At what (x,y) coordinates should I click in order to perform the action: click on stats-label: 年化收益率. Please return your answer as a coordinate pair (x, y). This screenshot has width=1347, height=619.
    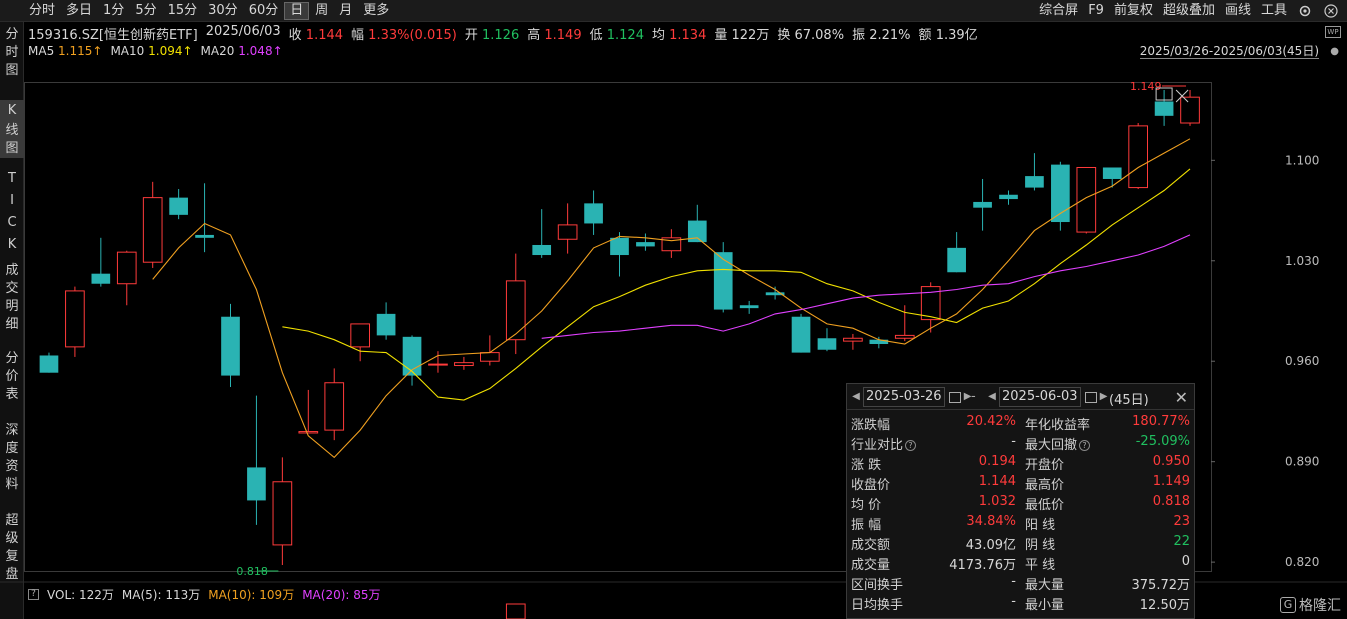
    Looking at the image, I should click on (1057, 423).